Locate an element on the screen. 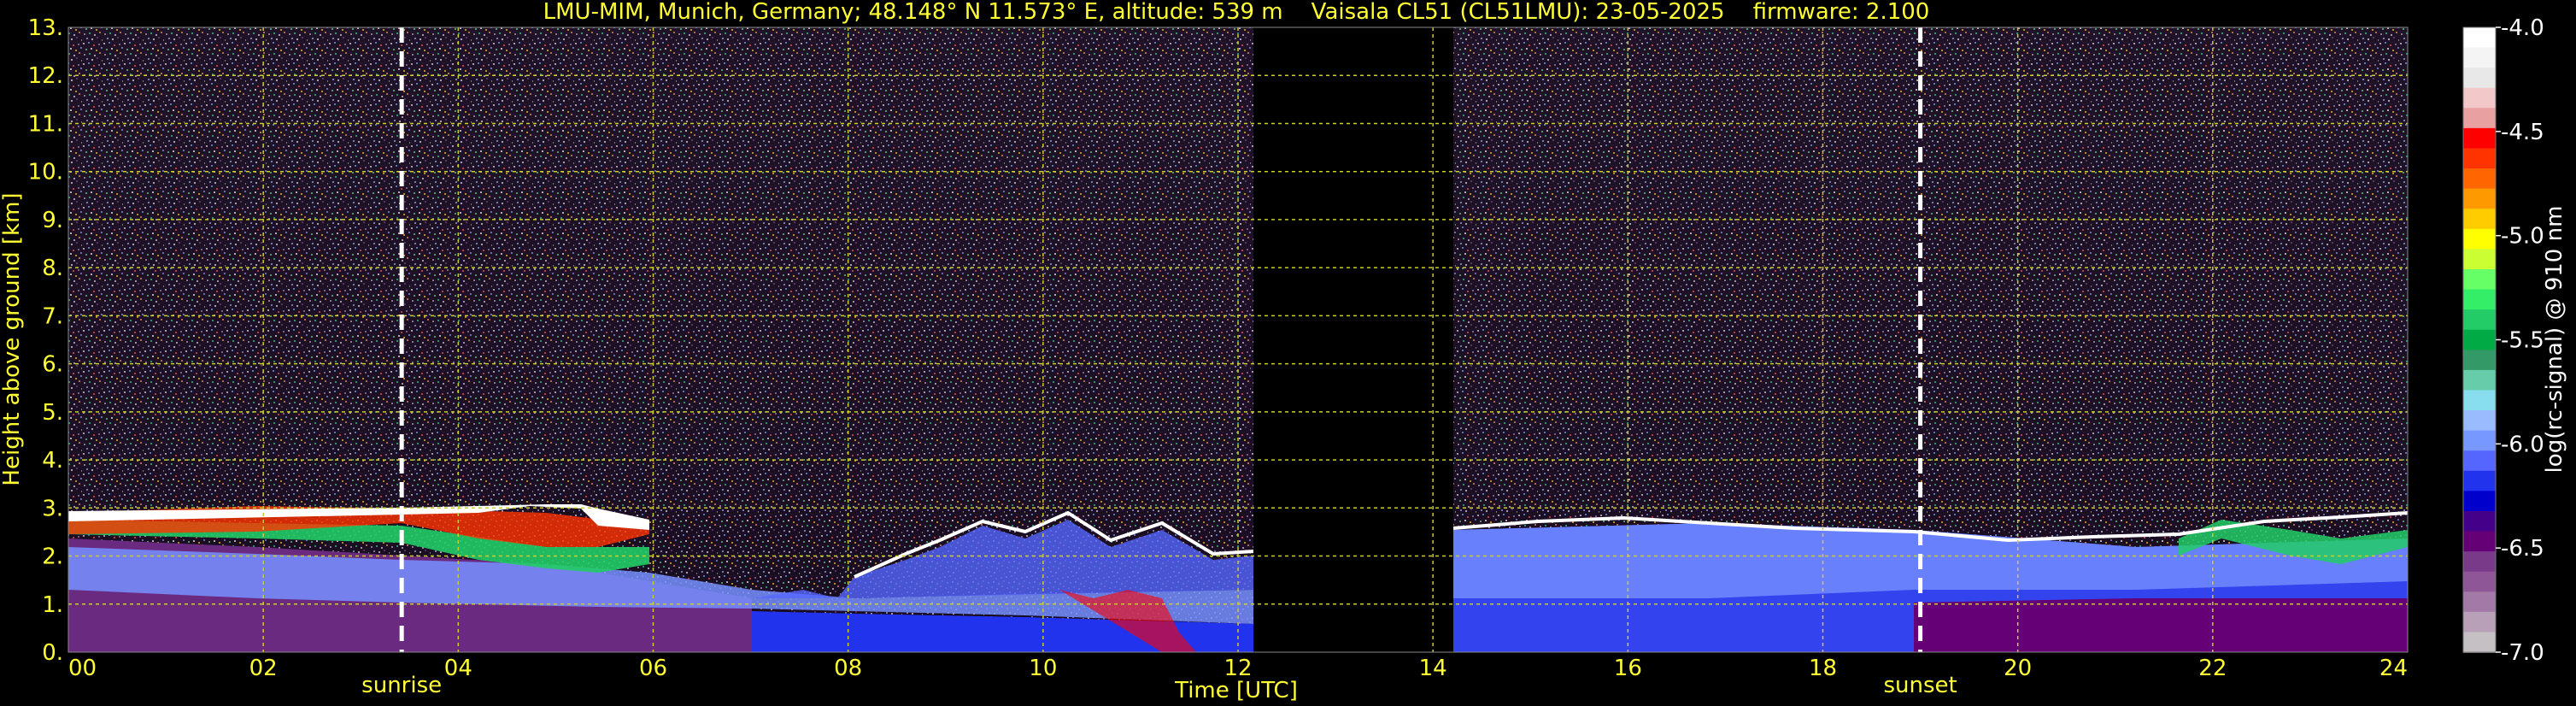 Image resolution: width=2576 pixels, height=706 pixels. x-tick-label: 14 is located at coordinates (1433, 668).